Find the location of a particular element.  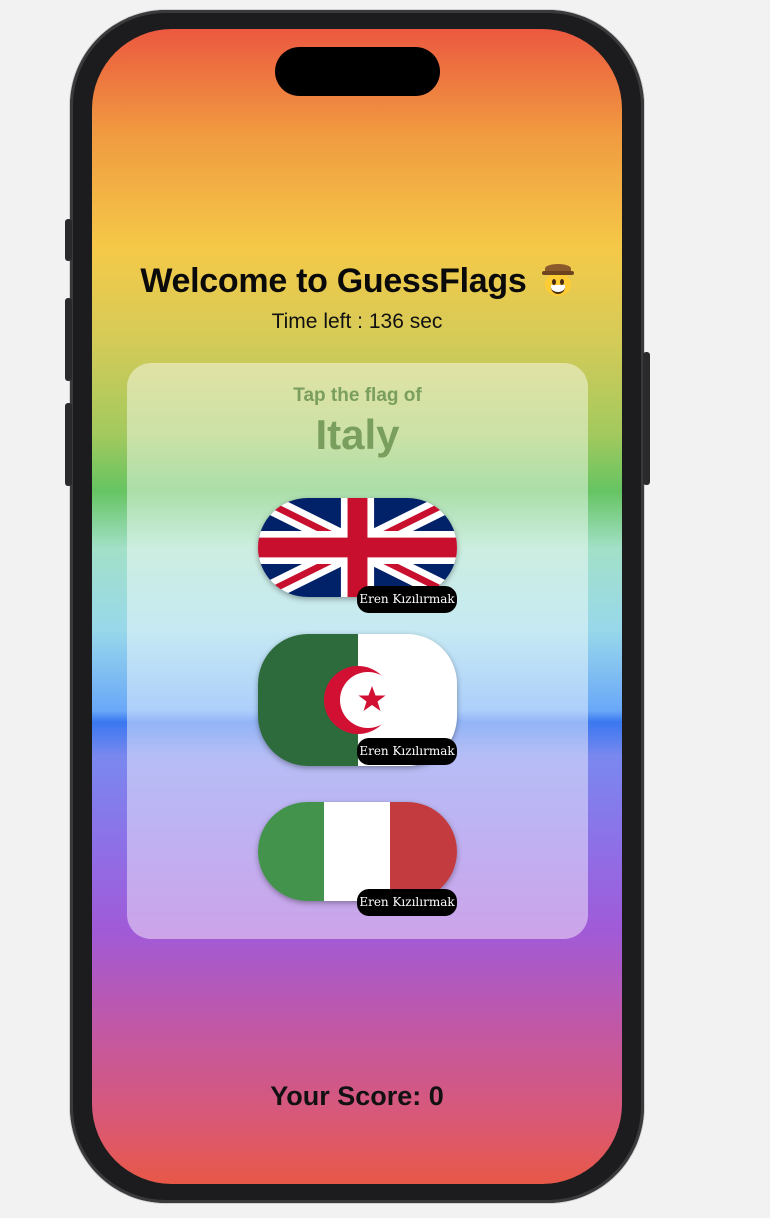

prompt-label: Tap the flag of is located at coordinates (357, 395).